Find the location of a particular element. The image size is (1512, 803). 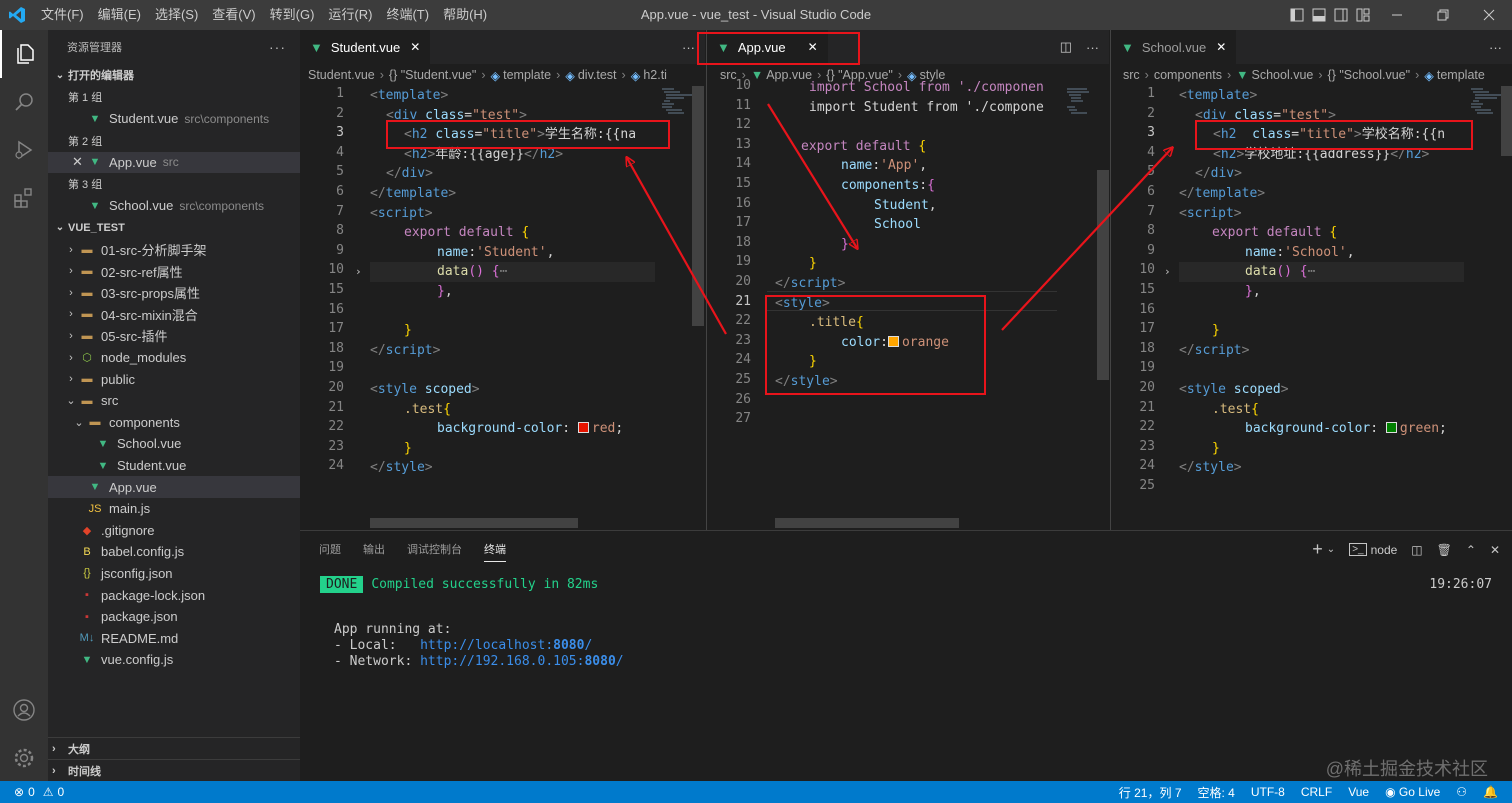

folder-item: › ▬ 01-src-分析脚手架 is located at coordinates (174, 250).